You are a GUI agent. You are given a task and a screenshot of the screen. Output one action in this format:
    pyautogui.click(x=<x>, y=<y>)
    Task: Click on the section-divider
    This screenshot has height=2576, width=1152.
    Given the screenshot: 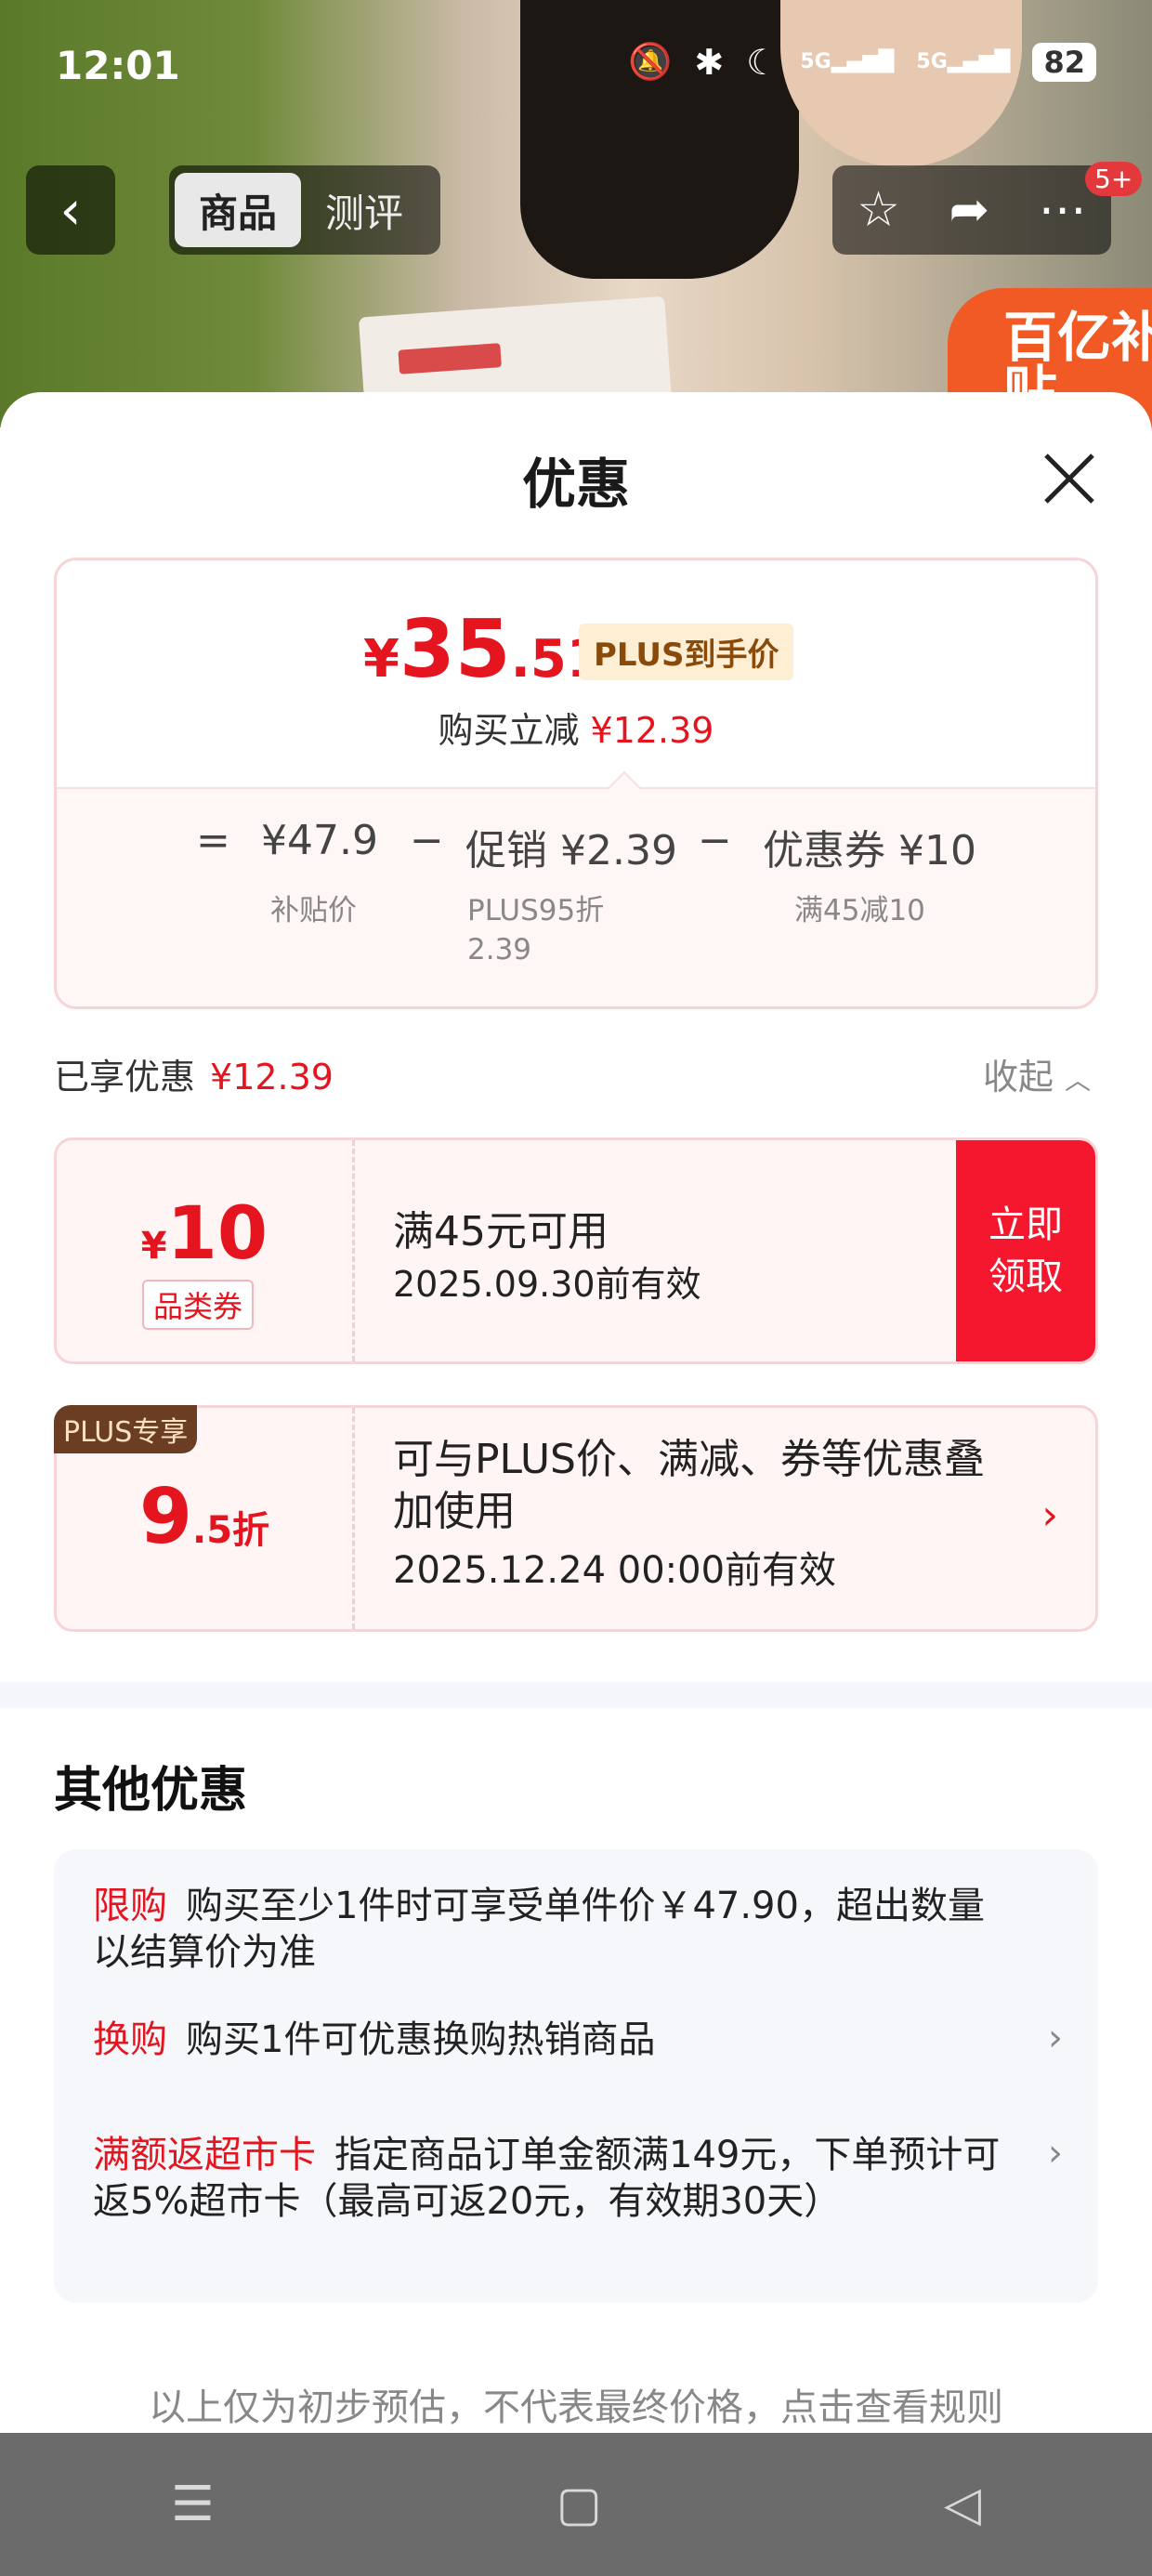 What is the action you would take?
    pyautogui.click(x=576, y=1695)
    